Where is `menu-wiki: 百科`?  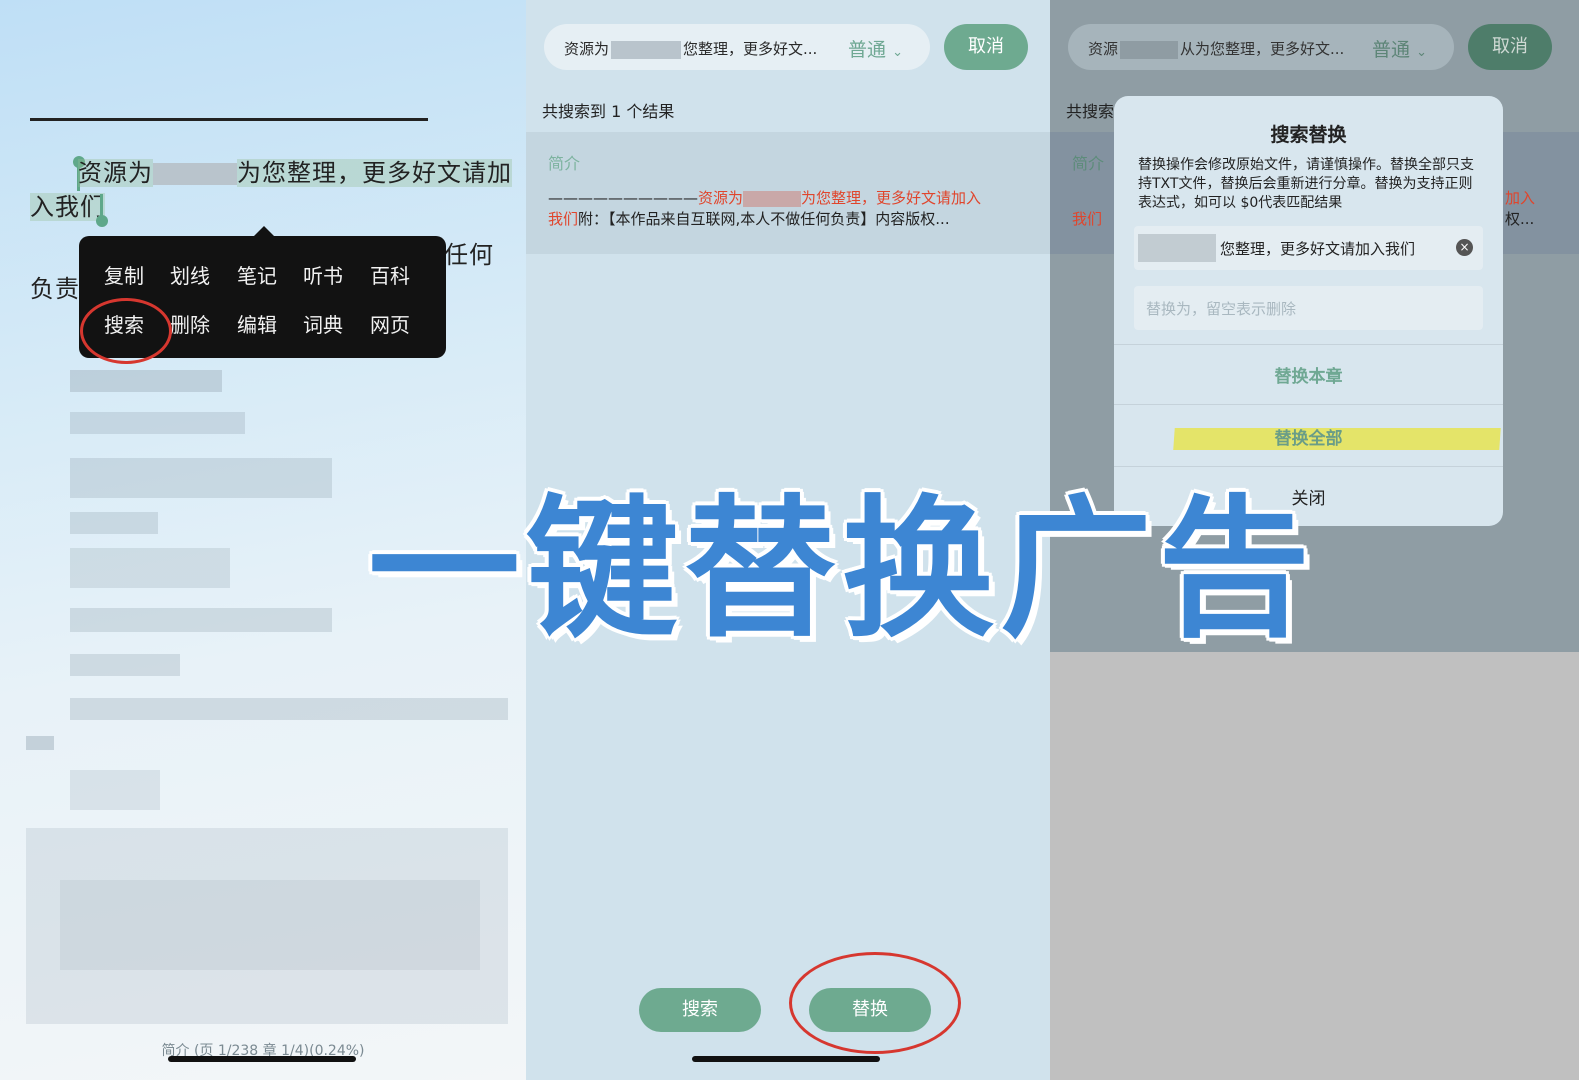 menu-wiki: 百科 is located at coordinates (390, 274).